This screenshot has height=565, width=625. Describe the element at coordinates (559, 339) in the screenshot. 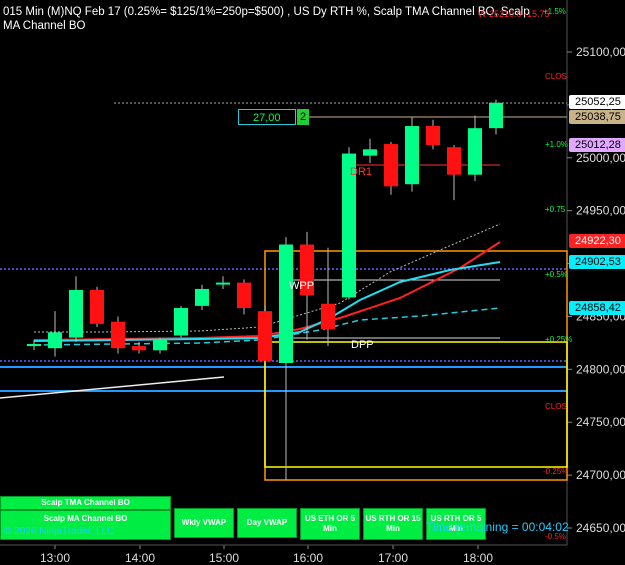

I see `pct-plus-0-25: +0.25%` at that location.